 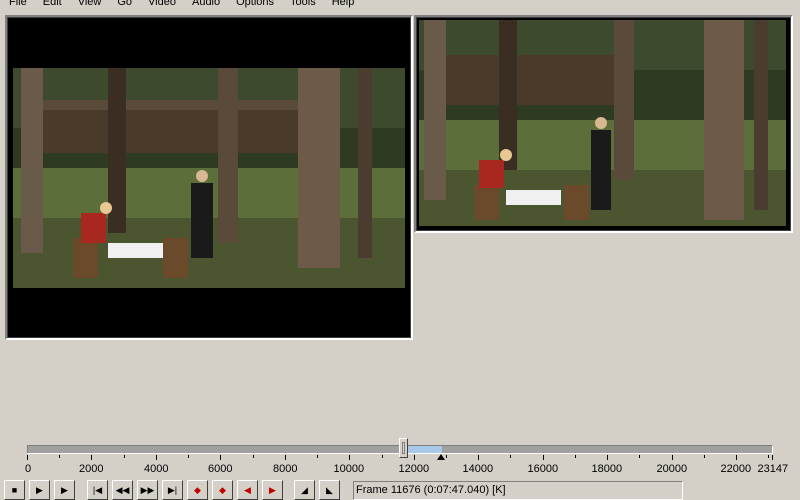 What do you see at coordinates (205, 4) in the screenshot?
I see `menu-audio: Audio` at bounding box center [205, 4].